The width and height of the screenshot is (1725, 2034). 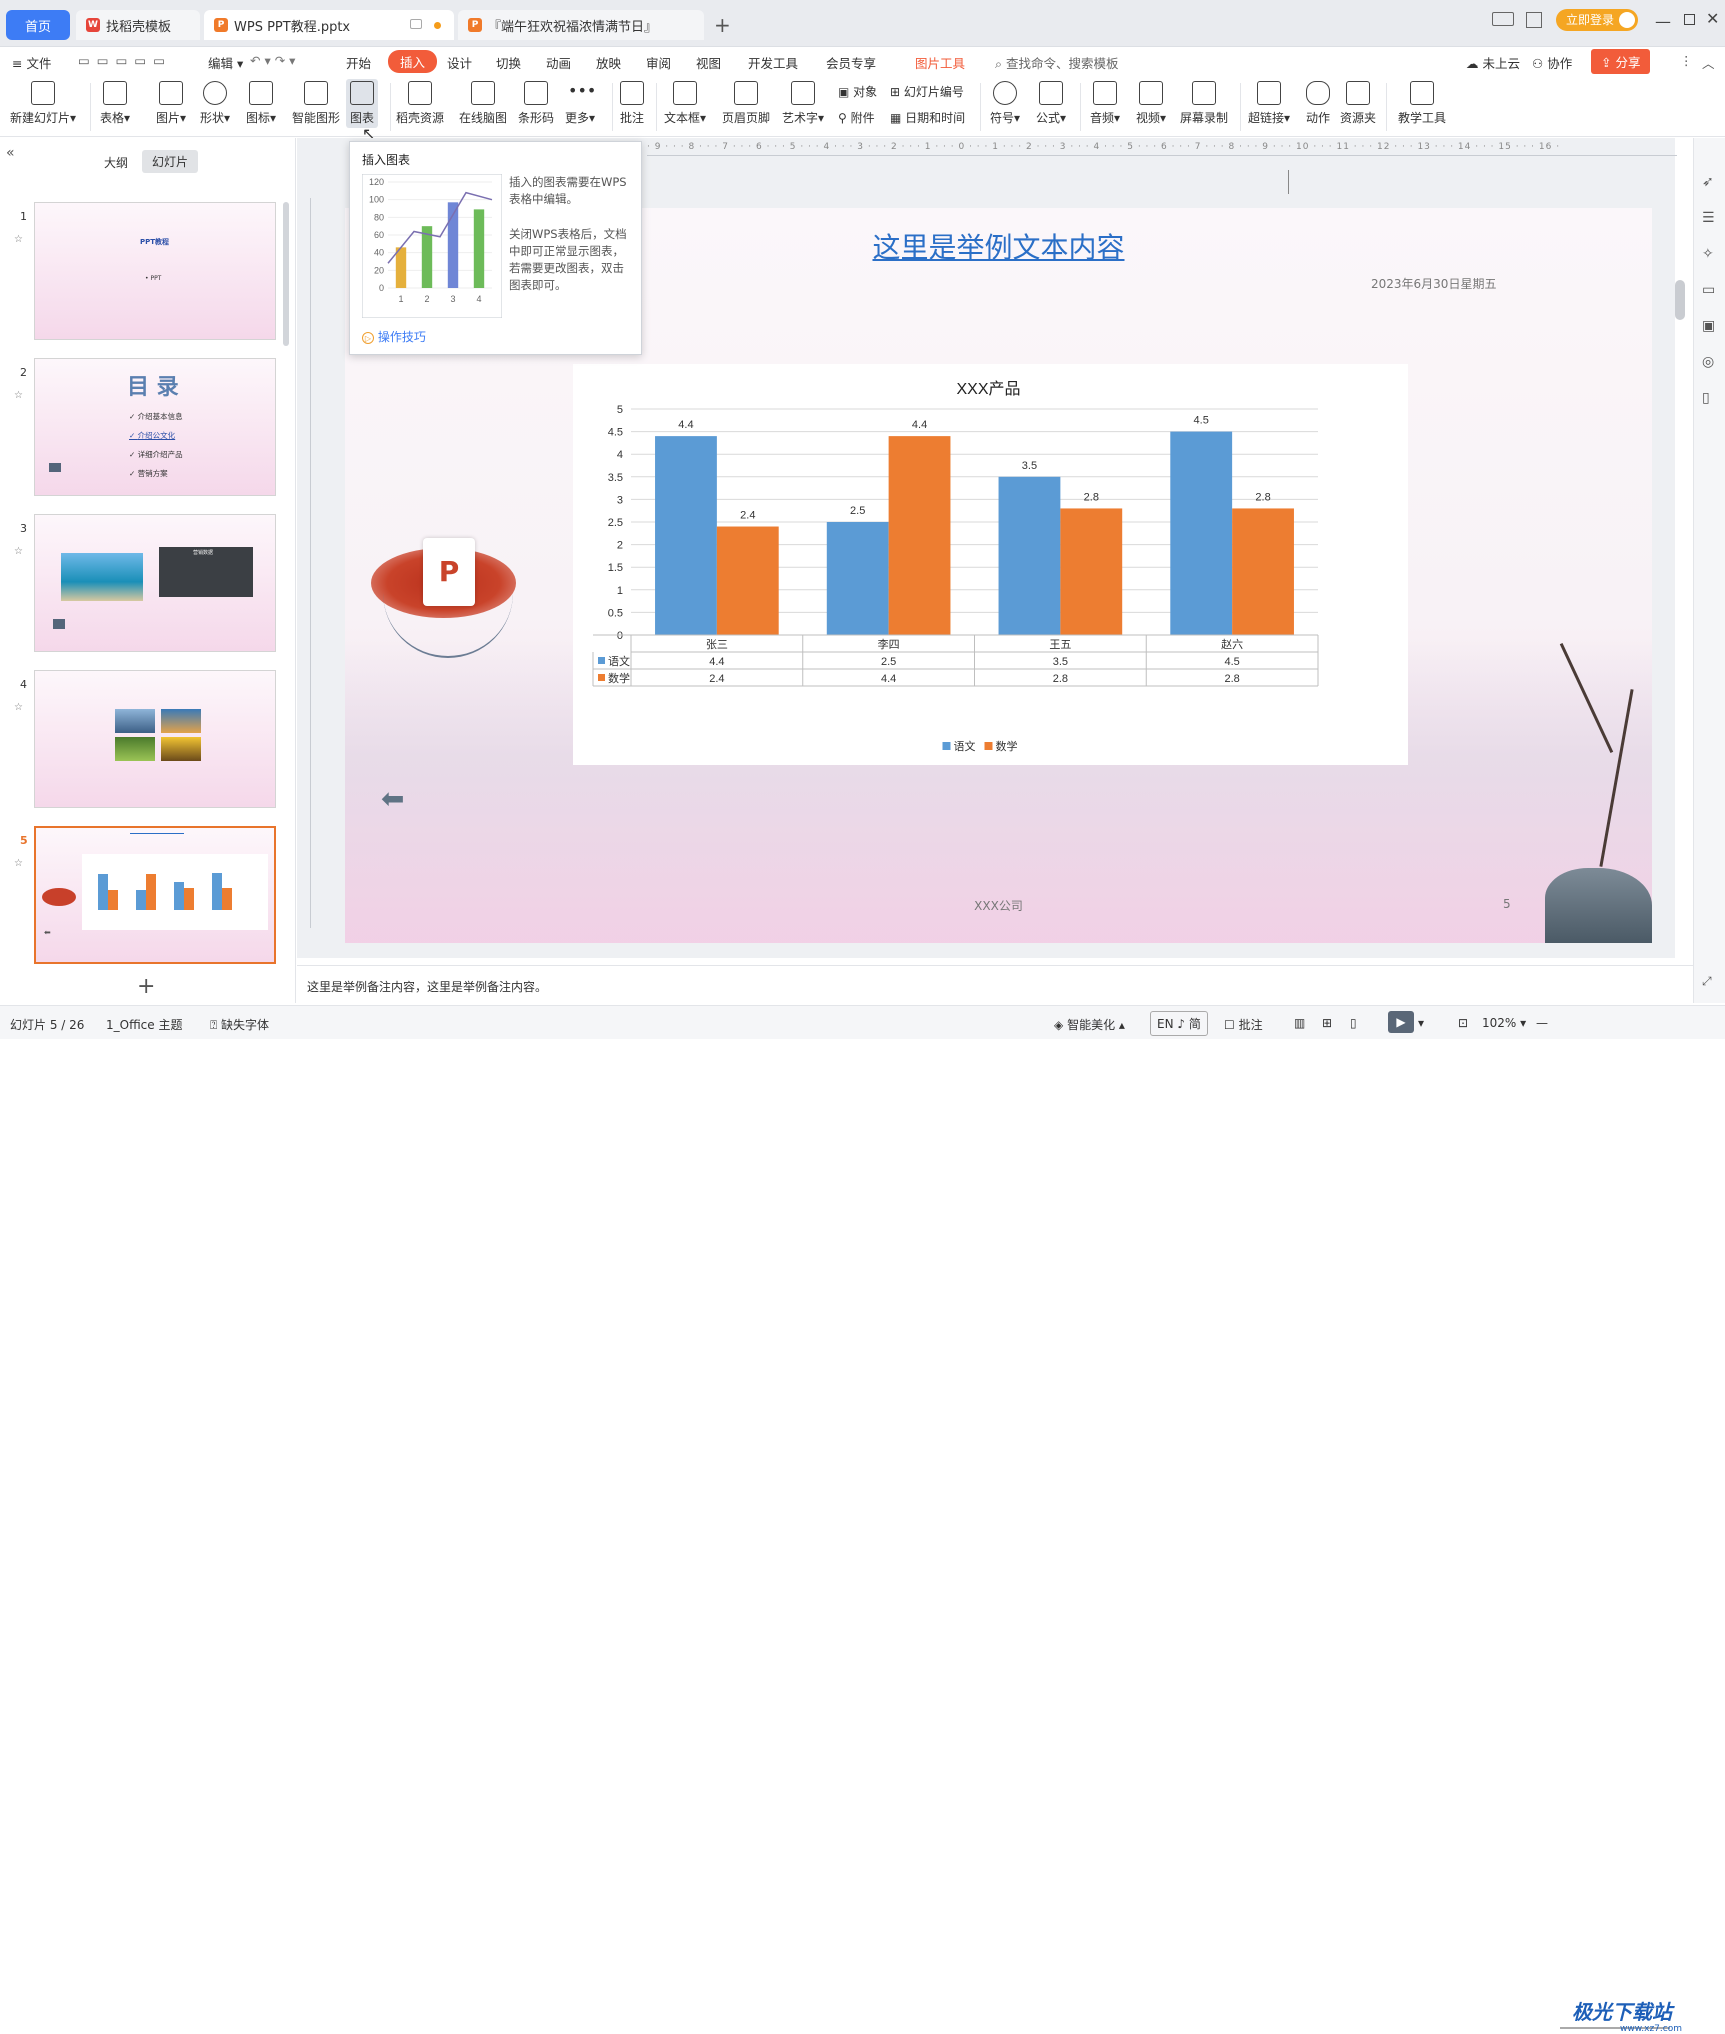 What do you see at coordinates (1179, 1023) in the screenshot?
I see `input-language: EN ♪ 简` at bounding box center [1179, 1023].